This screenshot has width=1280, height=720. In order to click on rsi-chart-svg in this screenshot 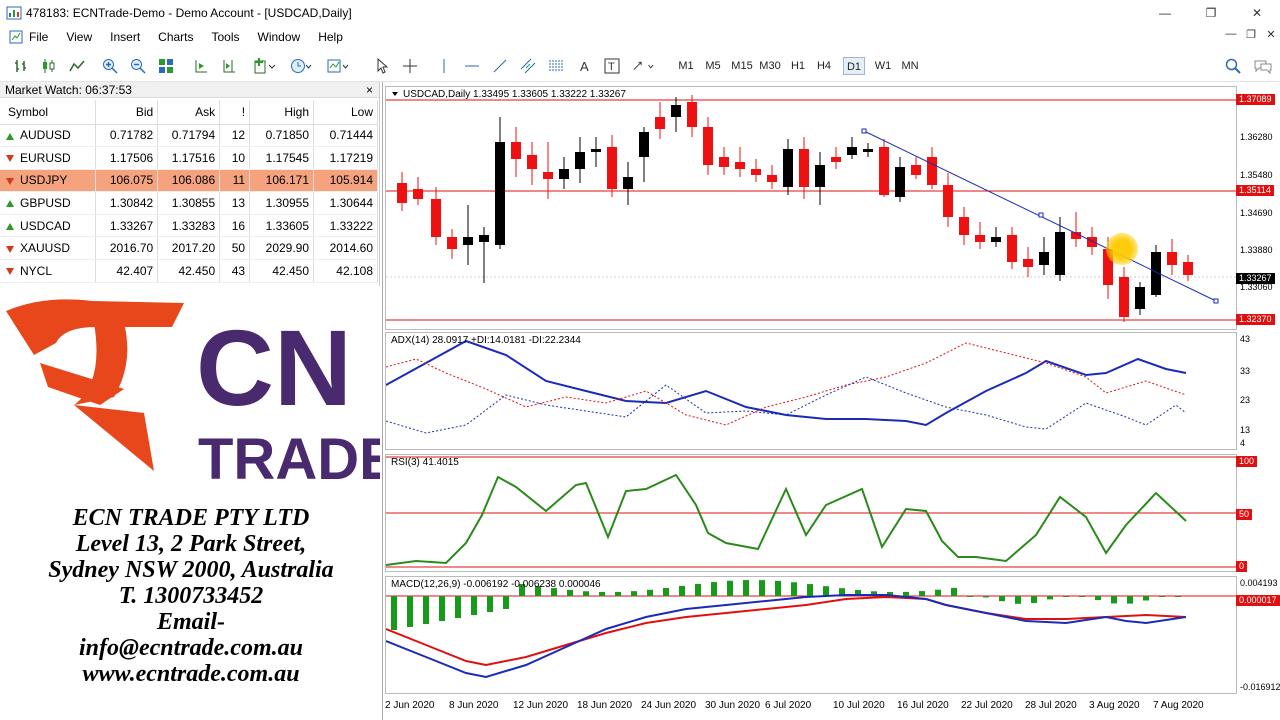, I will do `click(811, 513)`.